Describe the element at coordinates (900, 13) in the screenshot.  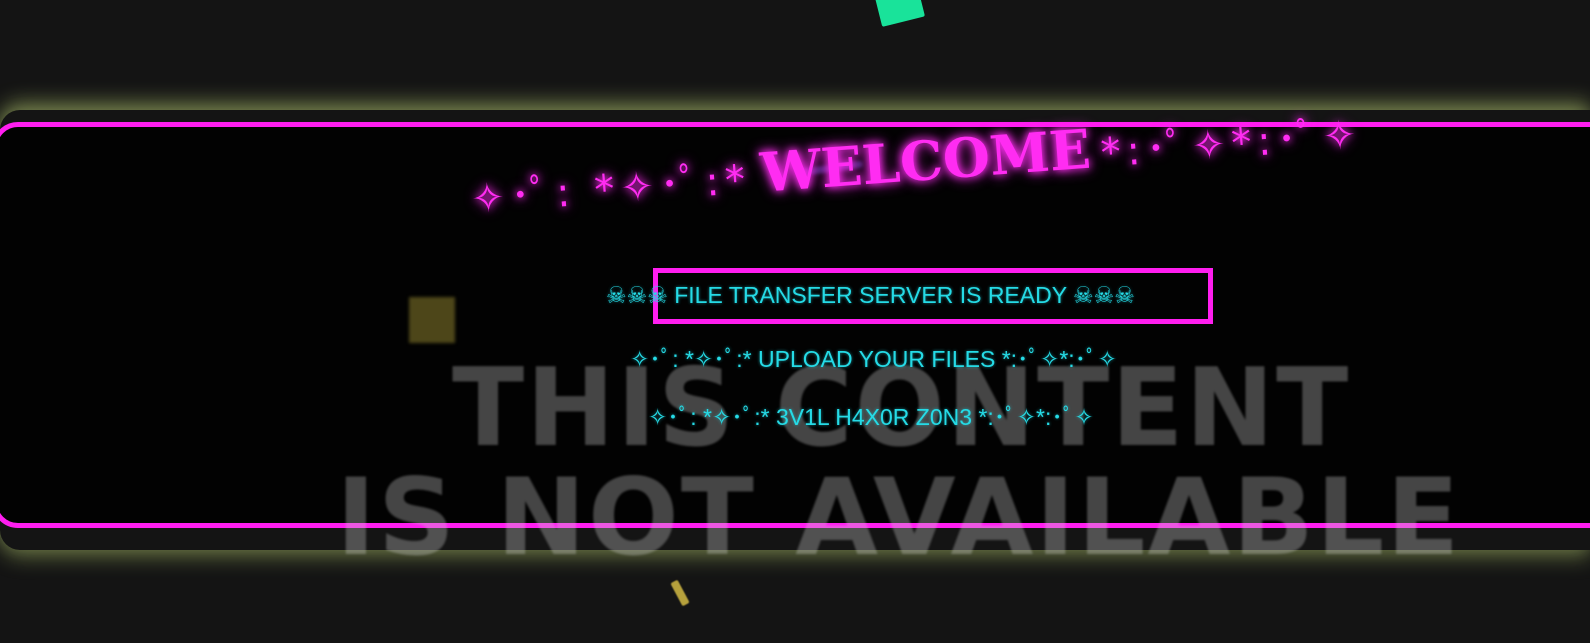
I see `confetti-green-decoration` at that location.